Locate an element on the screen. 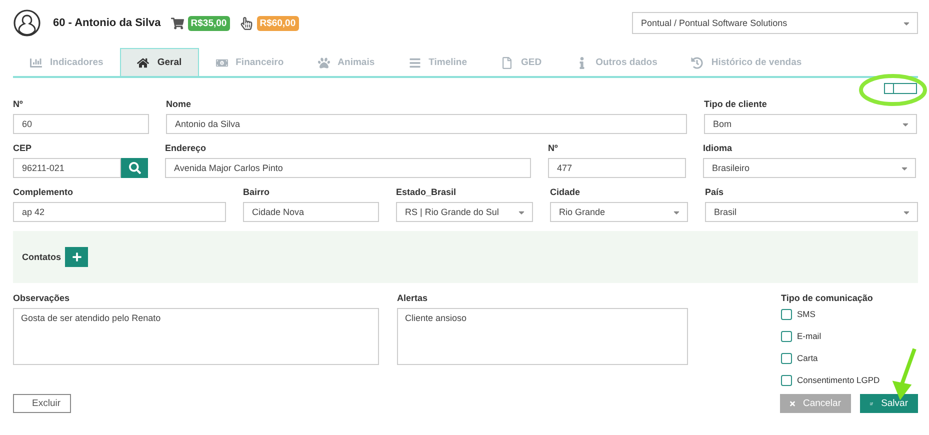  plus-icon is located at coordinates (77, 257).